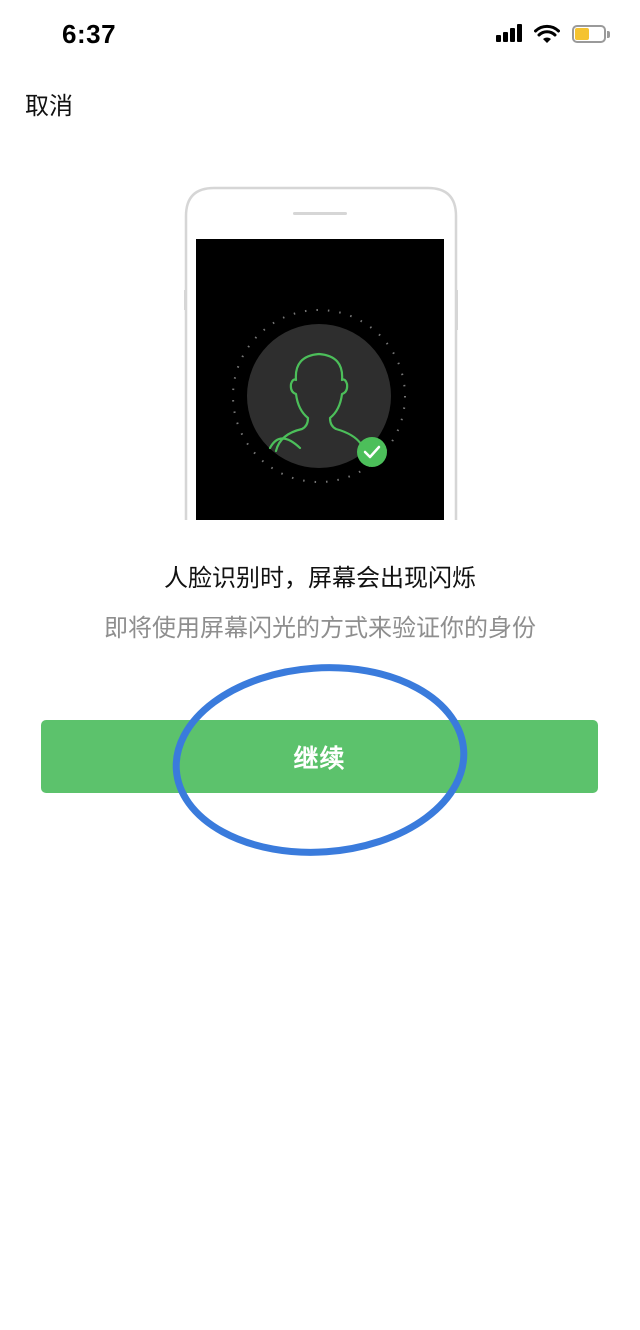 This screenshot has height=1330, width=640. I want to click on wifi-icon, so click(547, 33).